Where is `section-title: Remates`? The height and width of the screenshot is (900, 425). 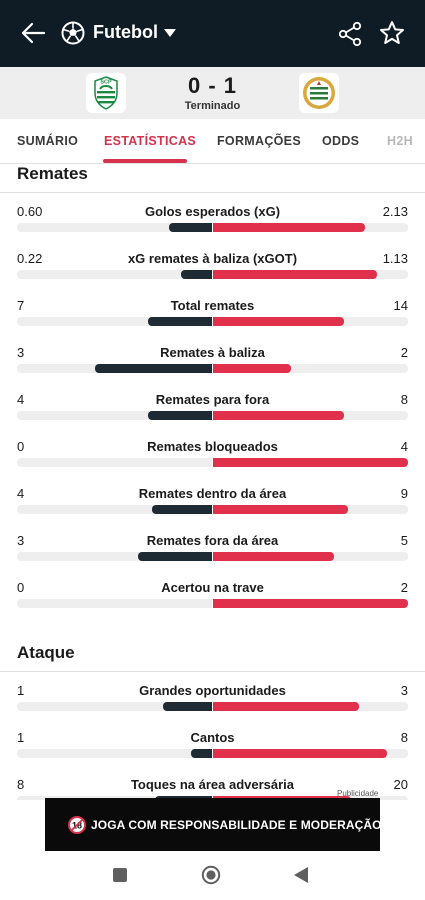
section-title: Remates is located at coordinates (52, 173).